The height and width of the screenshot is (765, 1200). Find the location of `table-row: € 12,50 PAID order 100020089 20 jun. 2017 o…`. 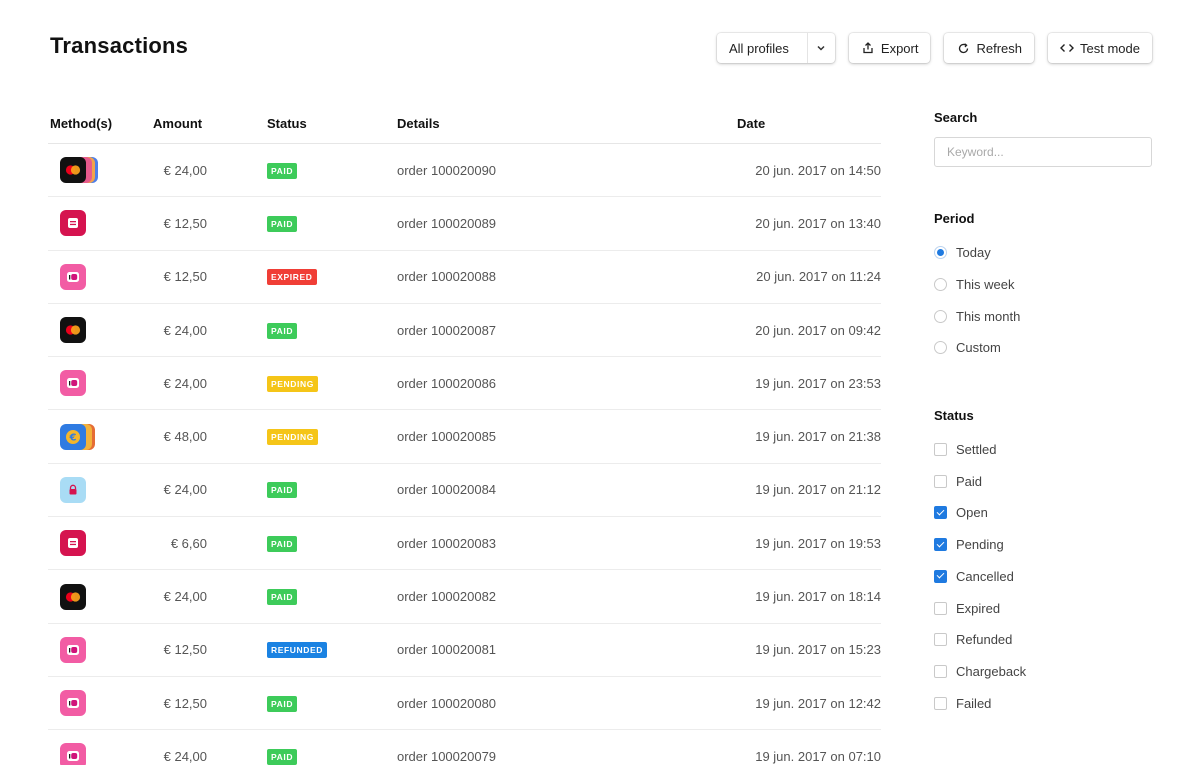

table-row: € 12,50 PAID order 100020089 20 jun. 2017 o… is located at coordinates (464, 224).